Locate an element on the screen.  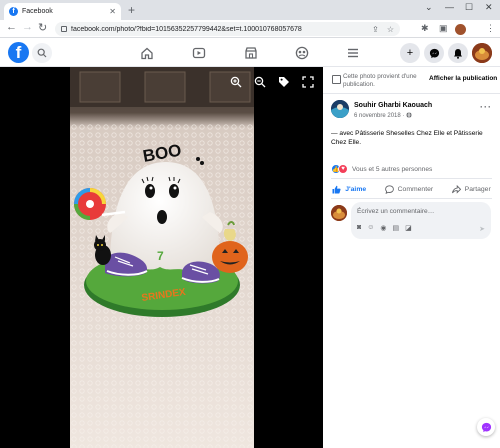
tag-icon is located at coordinates (284, 82).